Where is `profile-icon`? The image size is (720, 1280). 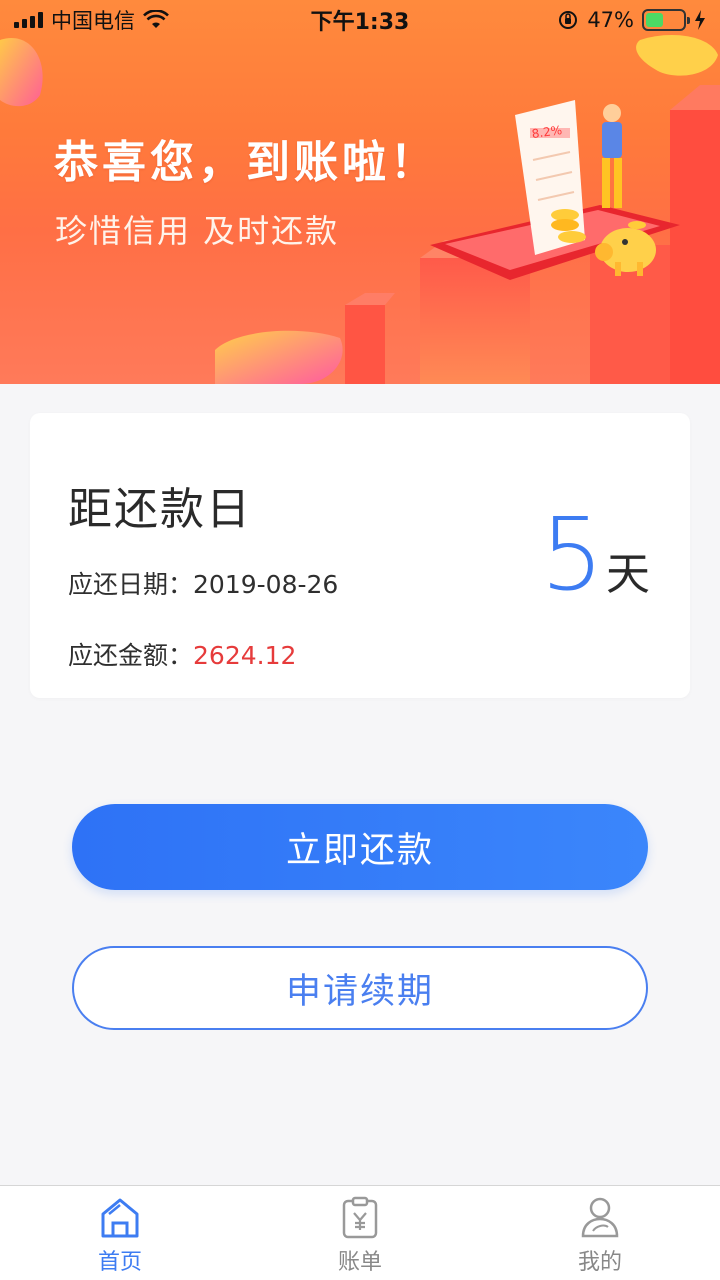
profile-icon is located at coordinates (600, 1217).